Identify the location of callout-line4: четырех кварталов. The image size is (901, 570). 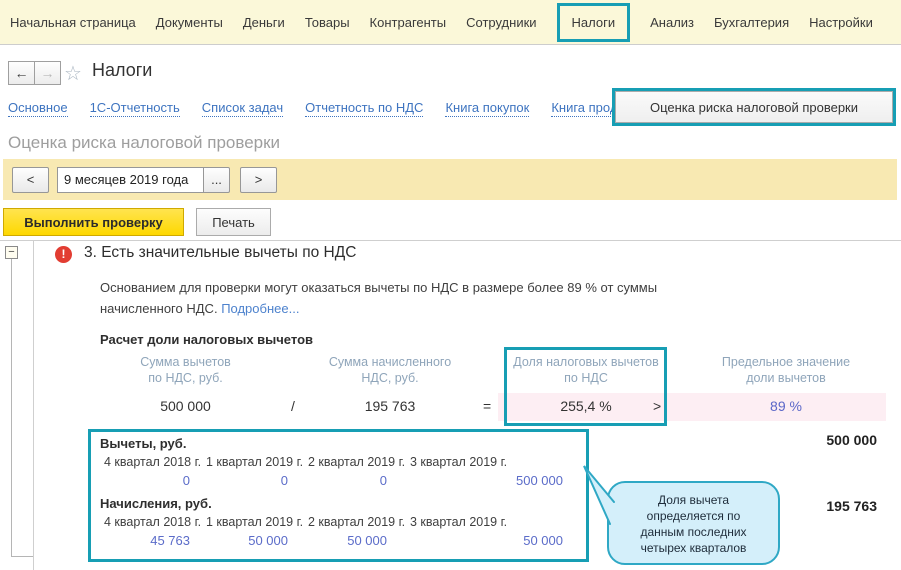
(693, 548).